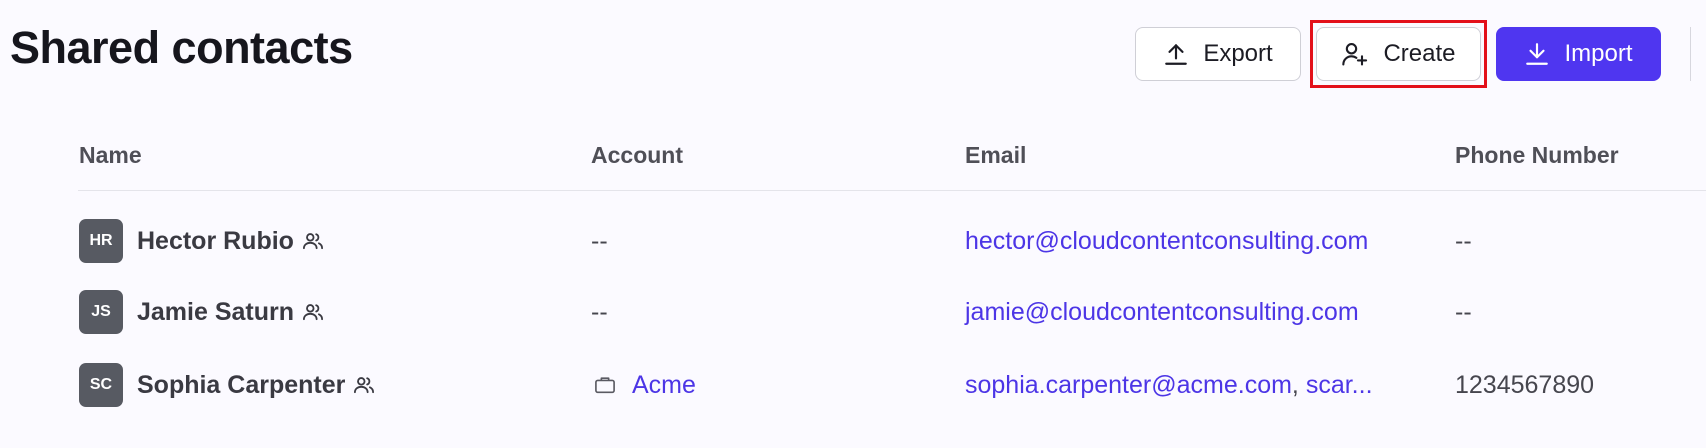 The width and height of the screenshot is (1706, 448). I want to click on contact-name-cell: Sophia Carpenter, so click(256, 385).